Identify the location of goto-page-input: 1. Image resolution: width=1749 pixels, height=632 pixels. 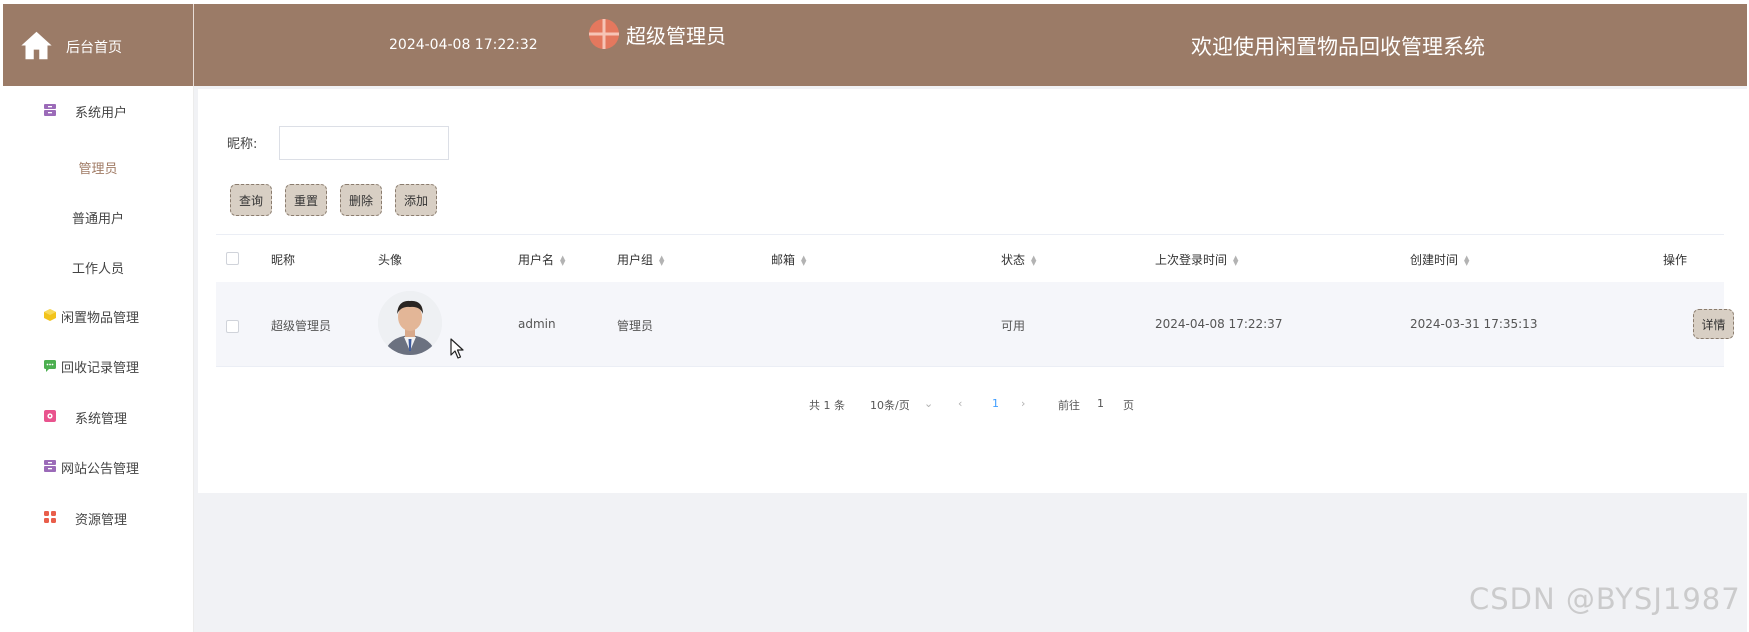
(1100, 403).